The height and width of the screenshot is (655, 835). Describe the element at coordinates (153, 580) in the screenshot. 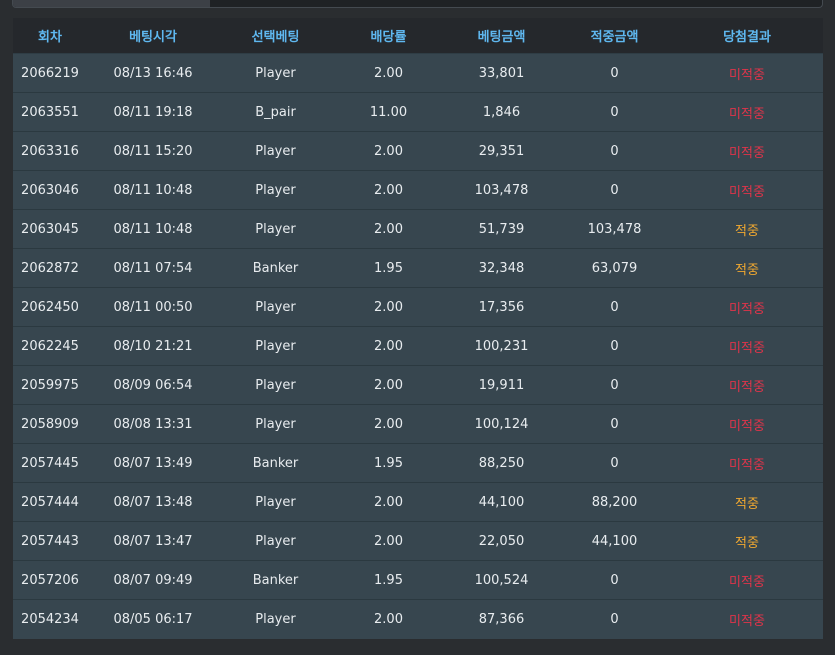

I see `cell-bet-time: 08/07 09:49` at that location.